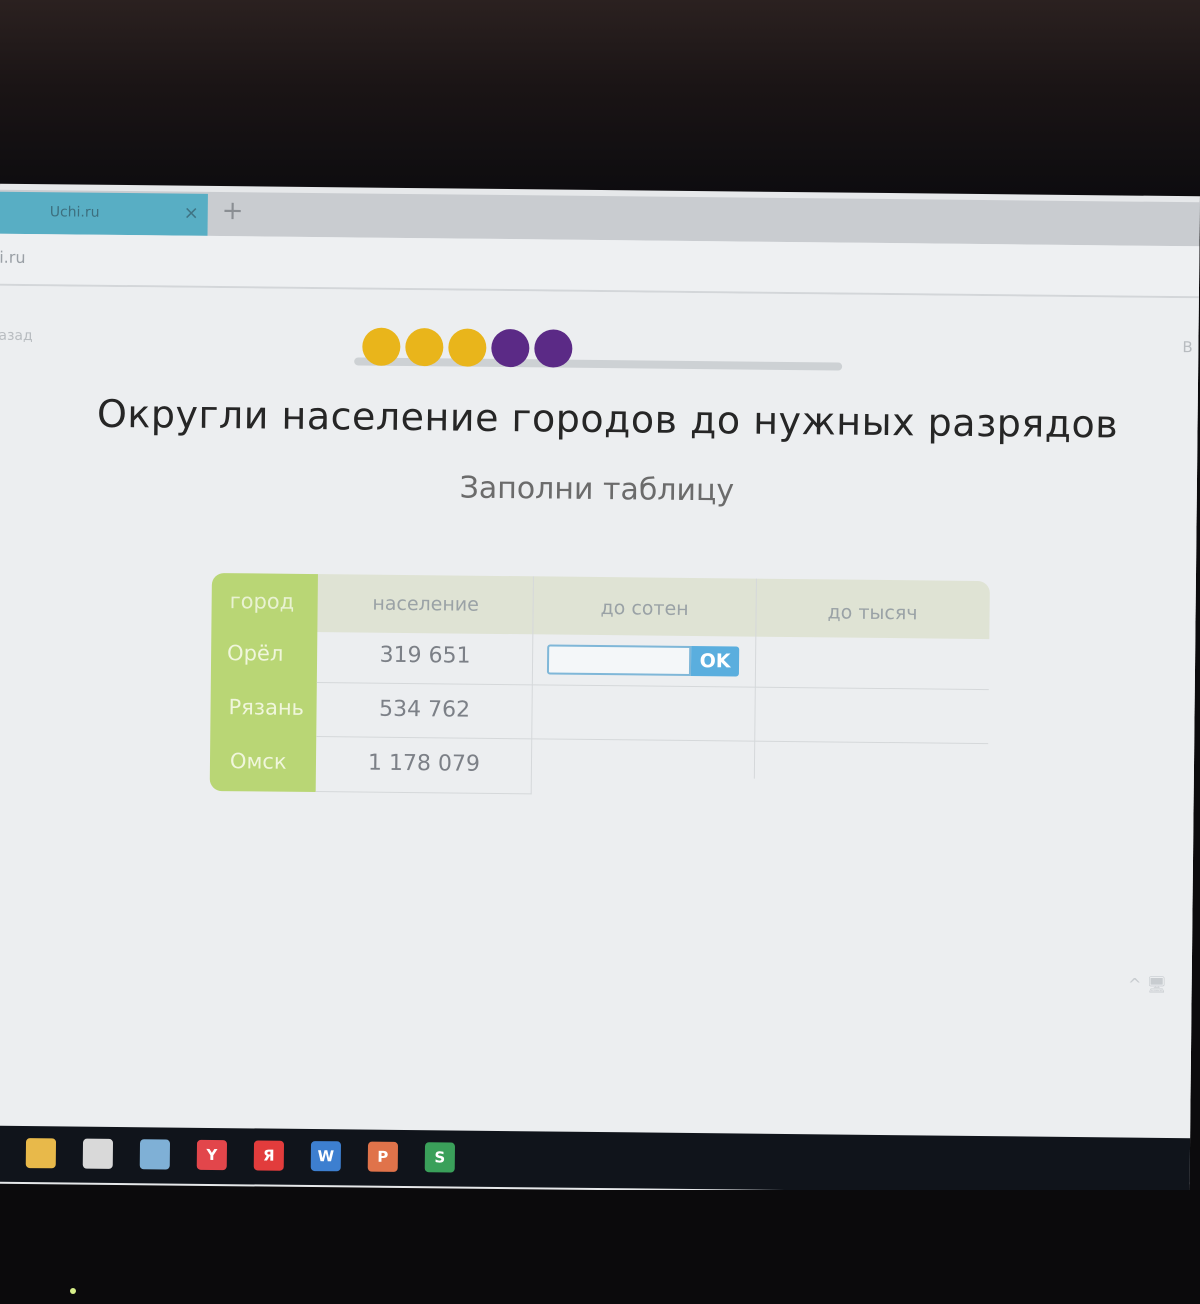  Describe the element at coordinates (426, 604) in the screenshot. I see `header-population: население` at that location.